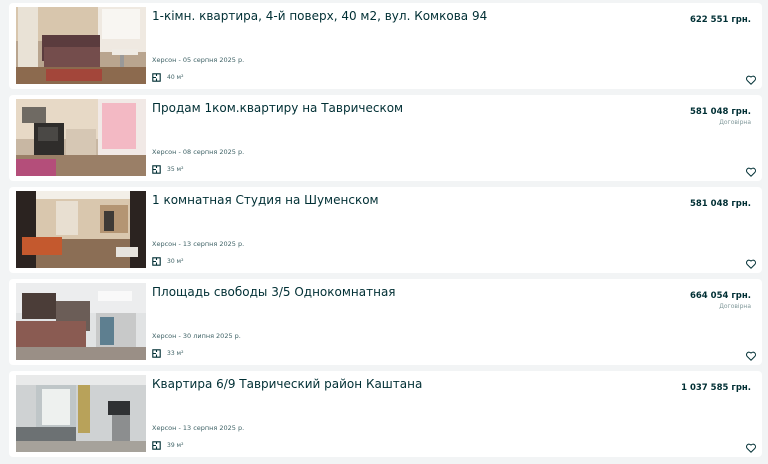 The height and width of the screenshot is (464, 768). Describe the element at coordinates (265, 200) in the screenshot. I see `listing-title: 1 комнатная Студия на Шуменском` at that location.